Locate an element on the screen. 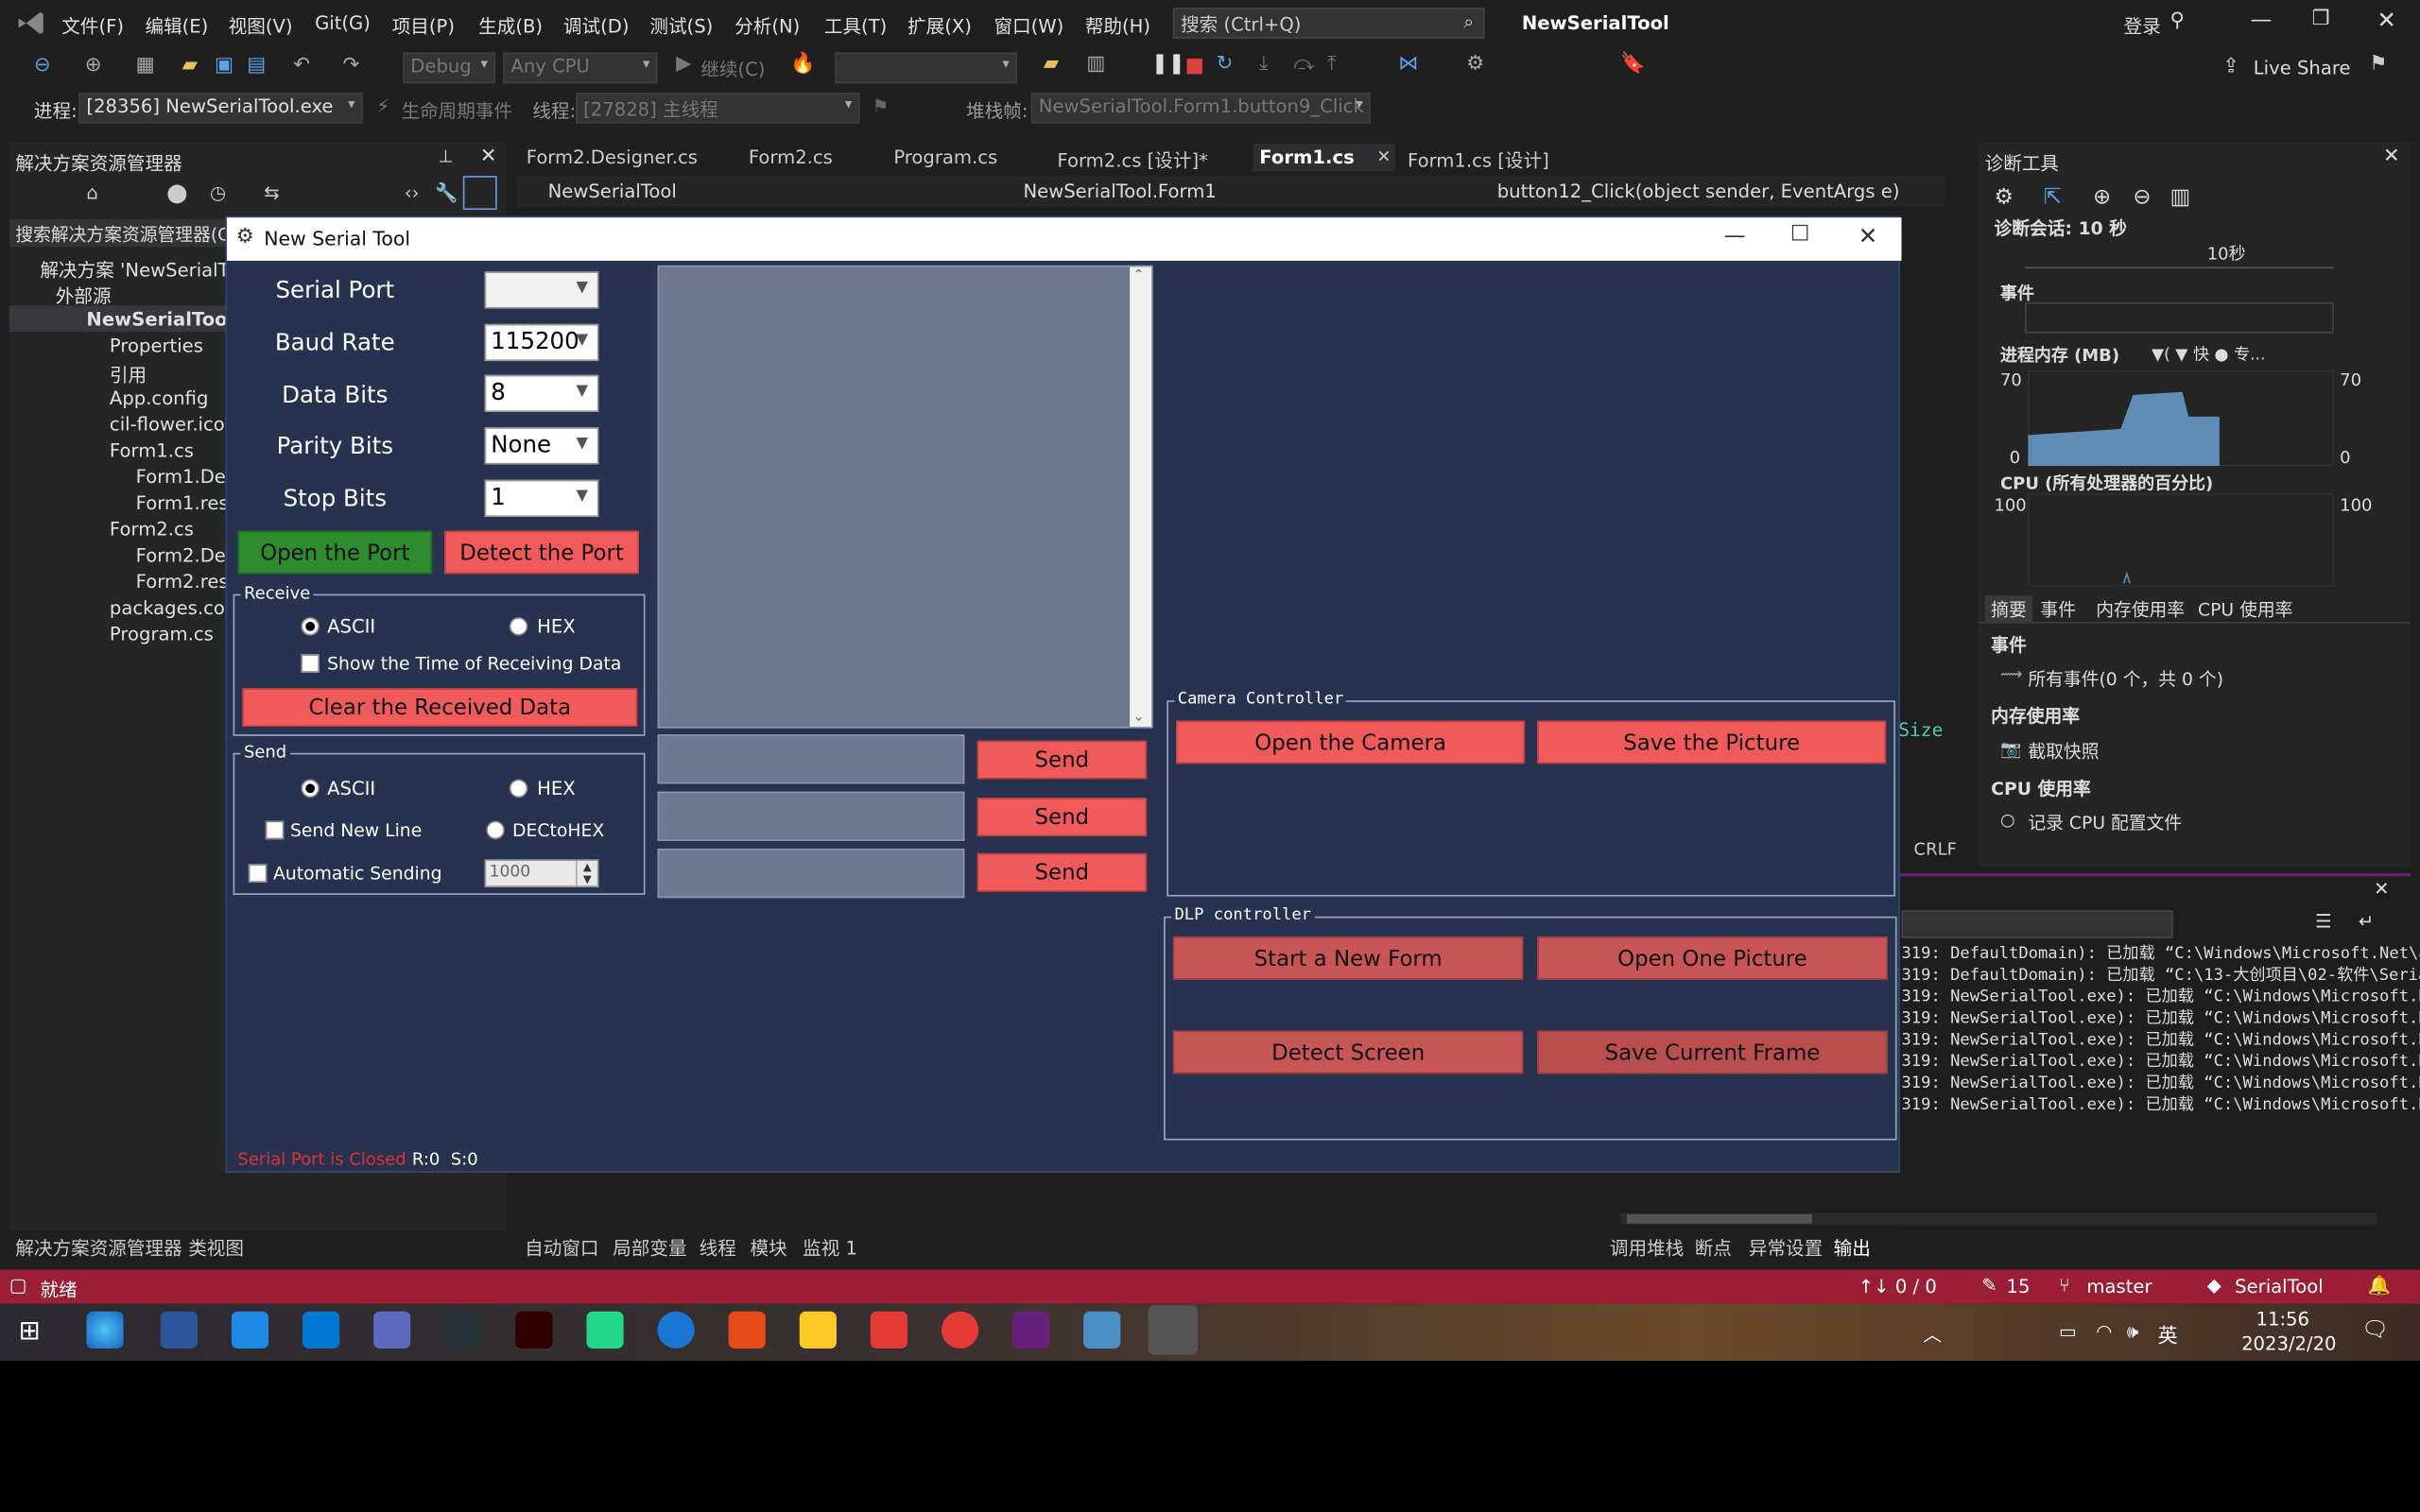  receive-hex-radio is located at coordinates (518, 626).